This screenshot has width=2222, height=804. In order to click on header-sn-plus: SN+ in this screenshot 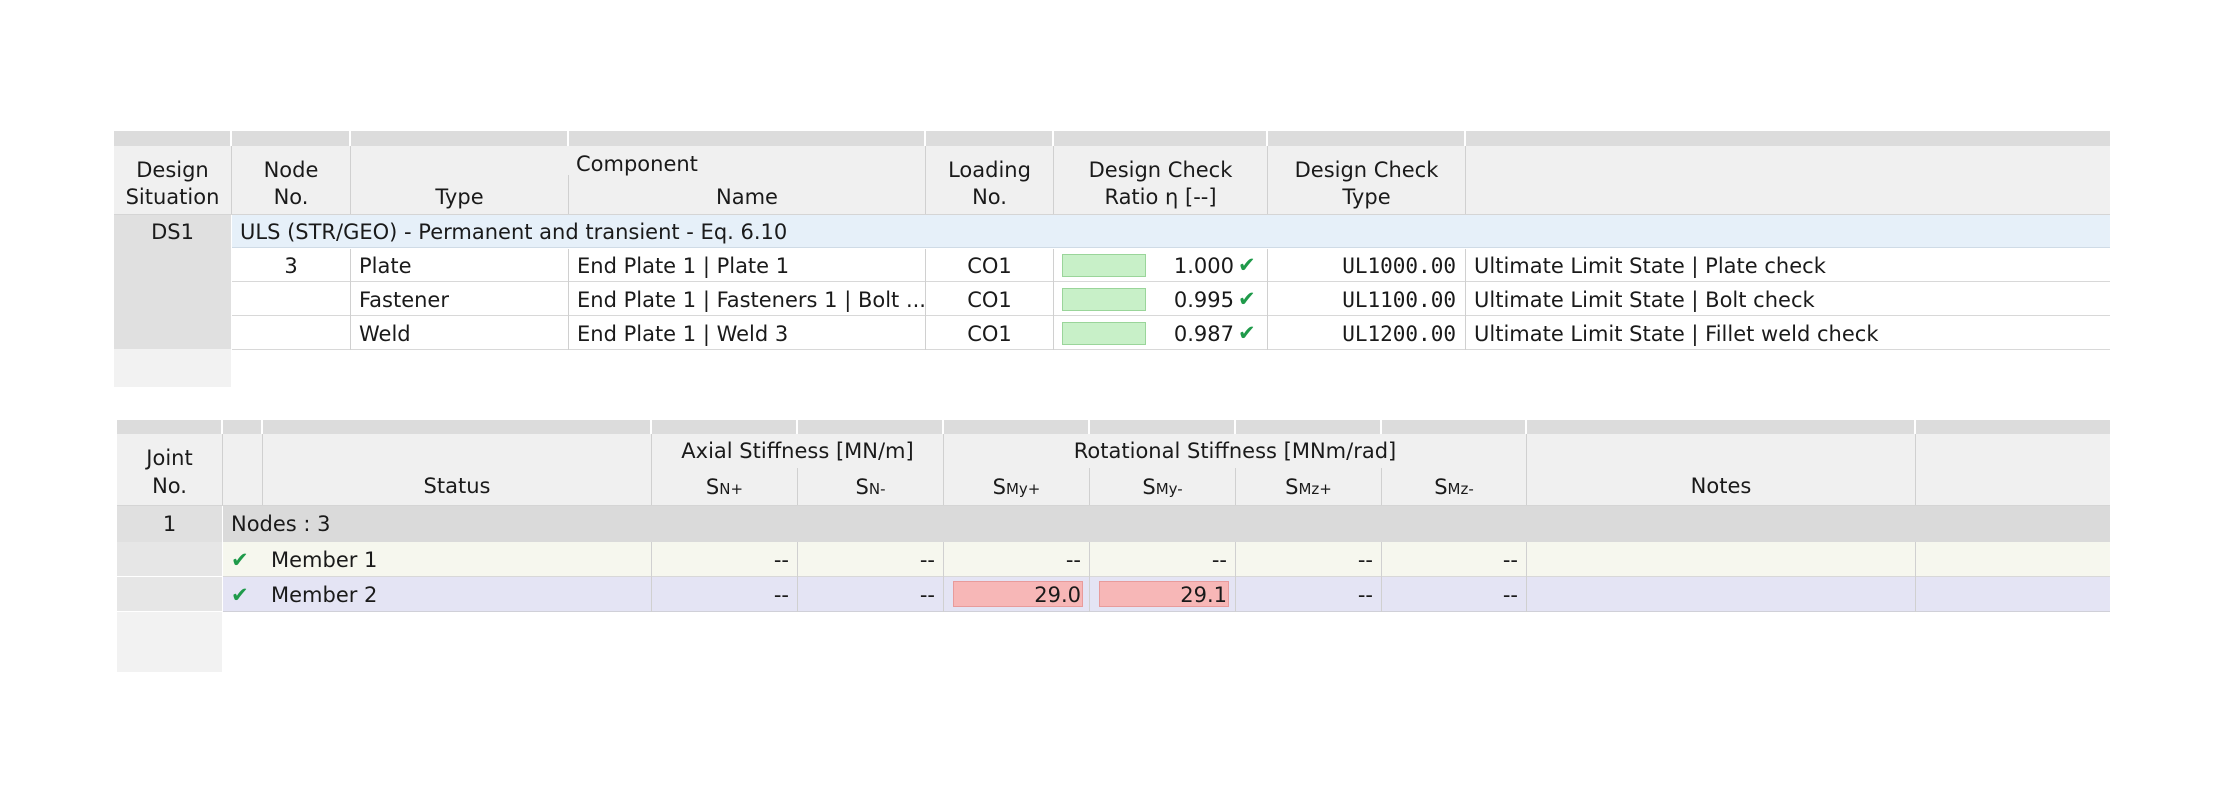, I will do `click(724, 487)`.